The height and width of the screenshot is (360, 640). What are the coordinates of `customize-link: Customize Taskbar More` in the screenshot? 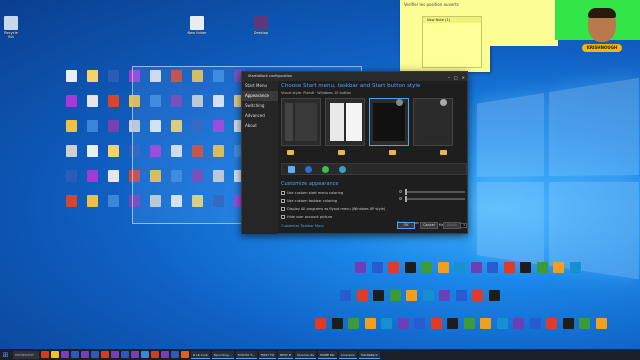 It's located at (302, 226).